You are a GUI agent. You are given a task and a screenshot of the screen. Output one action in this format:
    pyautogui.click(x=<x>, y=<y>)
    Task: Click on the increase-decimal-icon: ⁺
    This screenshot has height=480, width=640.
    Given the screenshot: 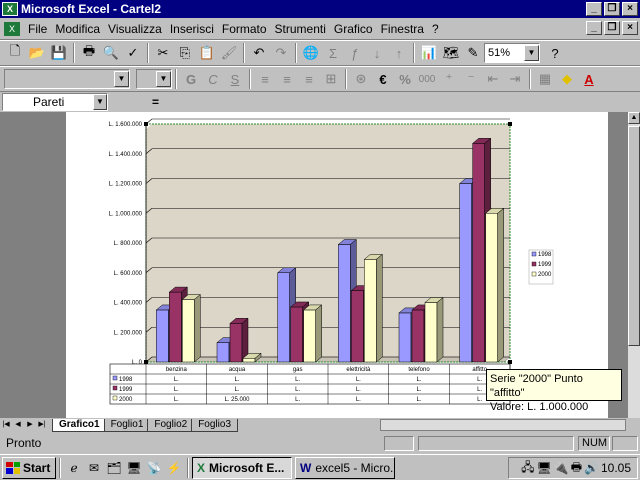 What is the action you would take?
    pyautogui.click(x=449, y=79)
    